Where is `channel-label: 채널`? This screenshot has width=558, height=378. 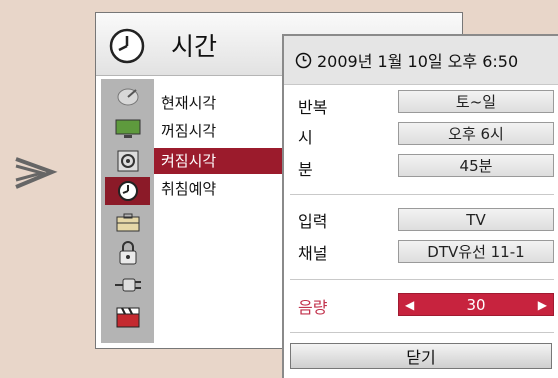 channel-label: 채널 is located at coordinates (313, 253).